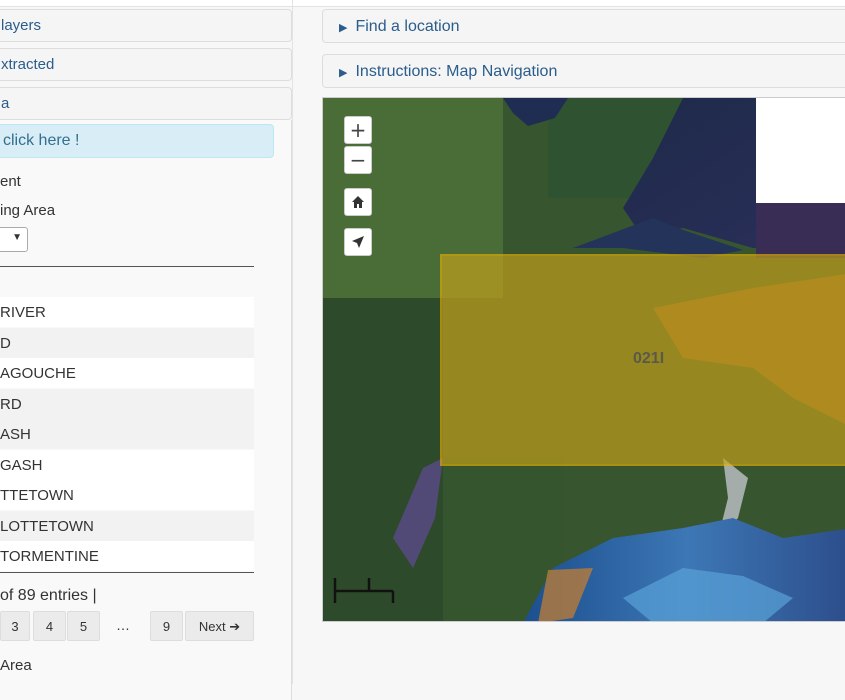 The height and width of the screenshot is (700, 845). I want to click on table-row: RIVER, so click(127, 312).